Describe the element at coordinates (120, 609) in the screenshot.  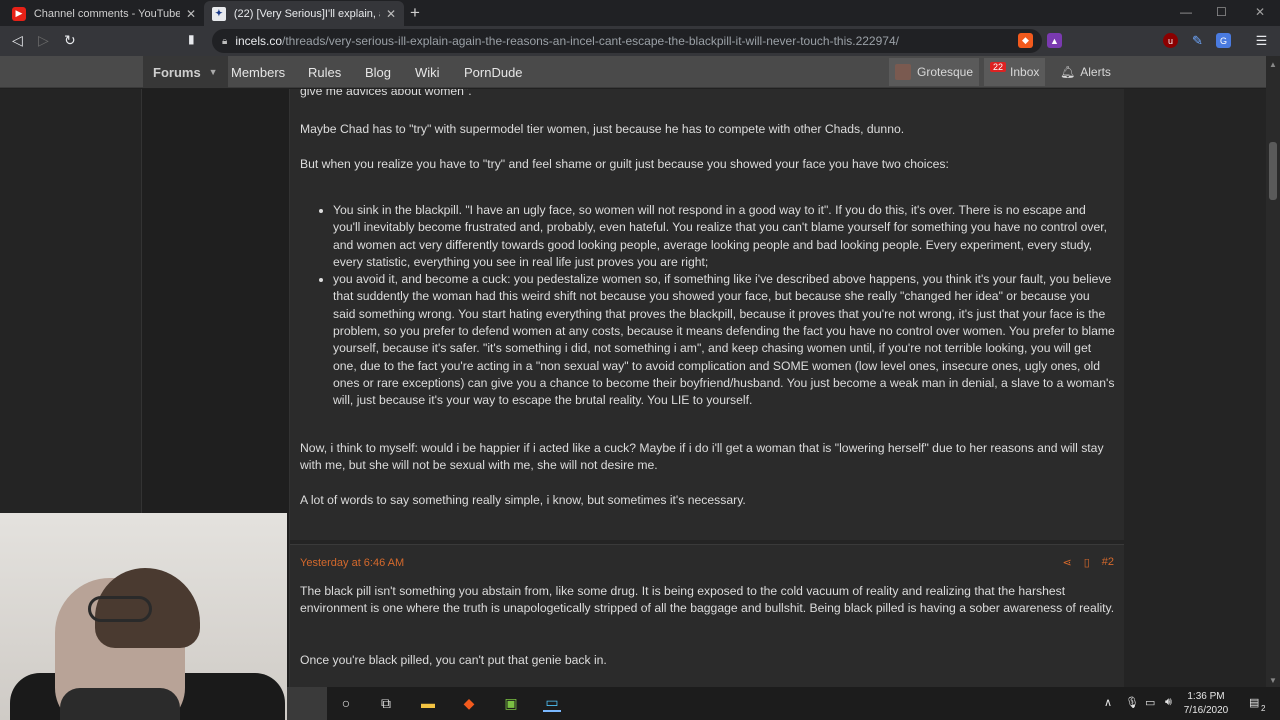
I see `webcam-glasses` at that location.